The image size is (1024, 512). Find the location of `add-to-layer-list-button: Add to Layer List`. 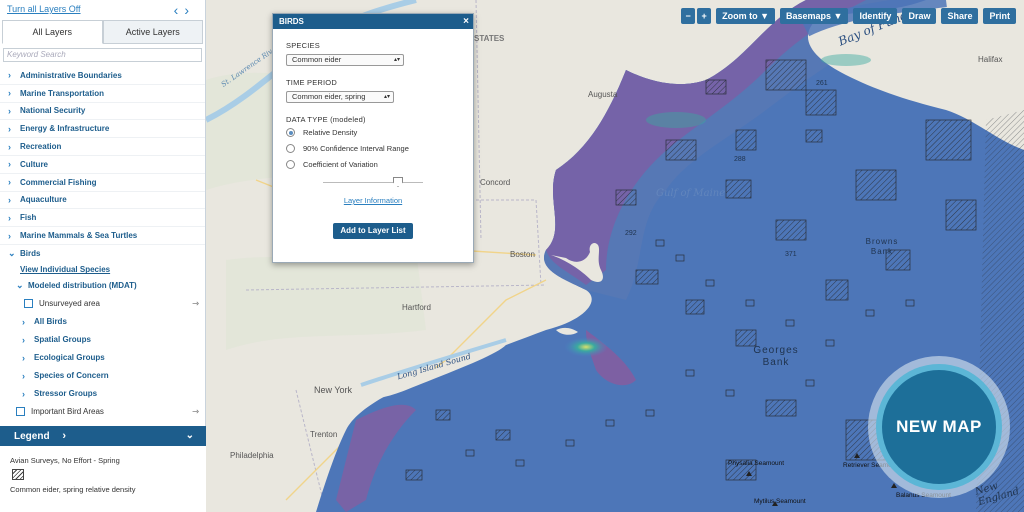

add-to-layer-list-button: Add to Layer List is located at coordinates (373, 231).